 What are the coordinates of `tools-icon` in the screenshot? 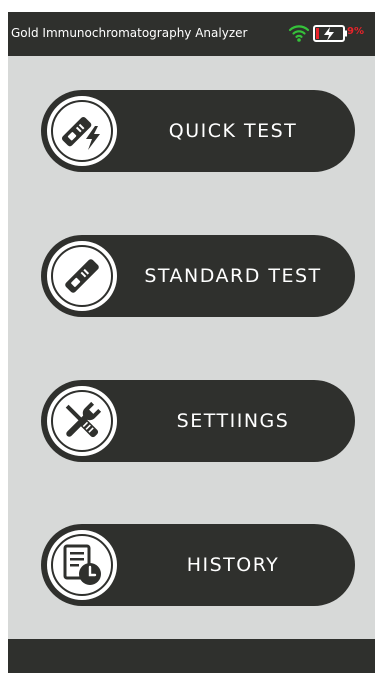 It's located at (82, 421).